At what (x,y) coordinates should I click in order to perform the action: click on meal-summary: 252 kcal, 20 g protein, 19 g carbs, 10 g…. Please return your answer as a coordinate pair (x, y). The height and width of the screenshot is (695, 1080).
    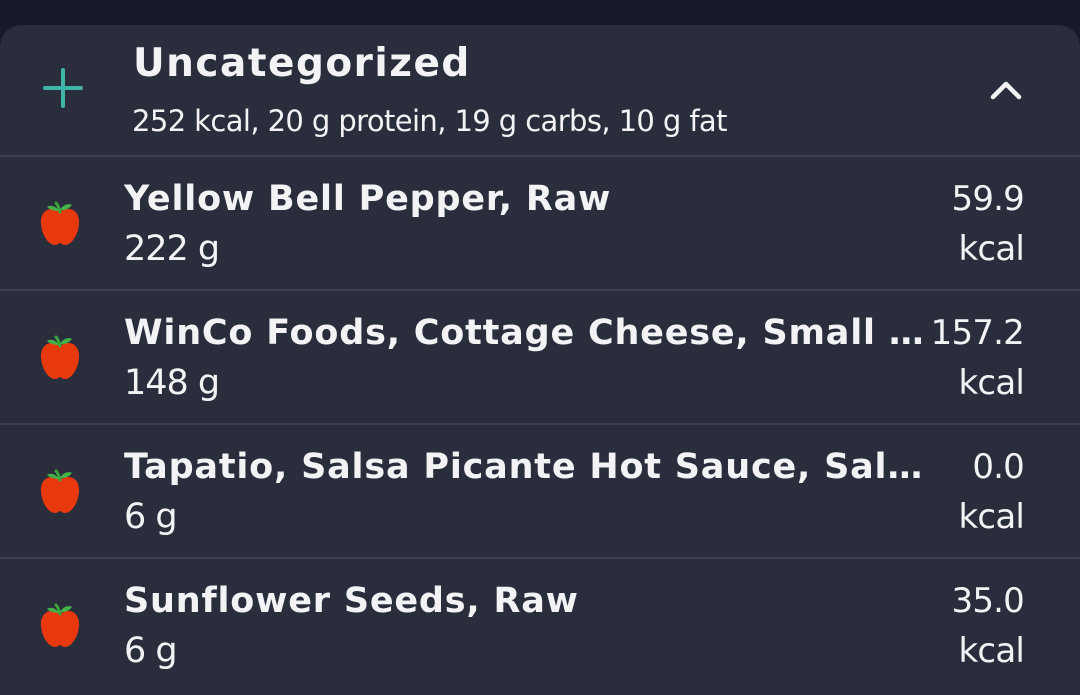
    Looking at the image, I should click on (429, 121).